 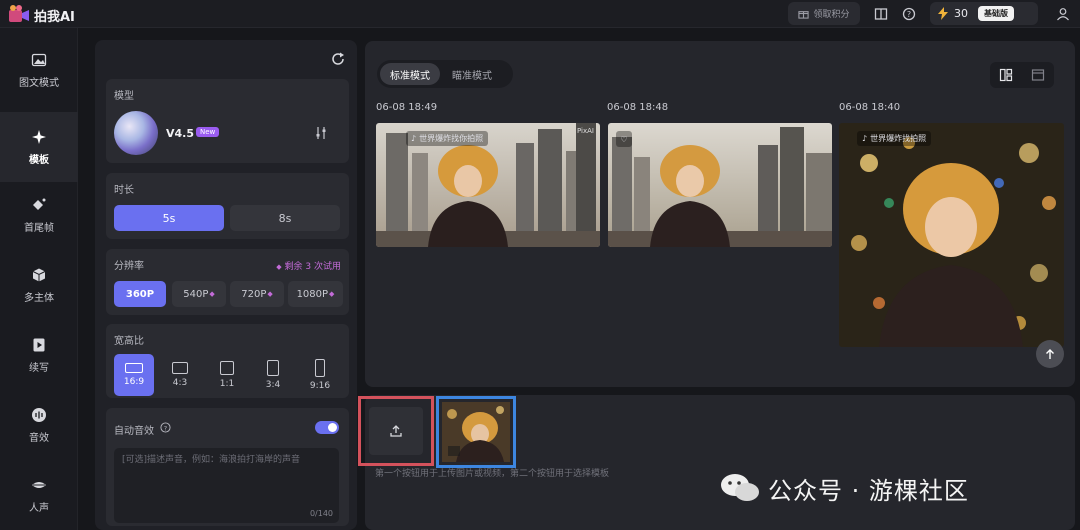 I want to click on city-portrait-image, so click(x=720, y=185).